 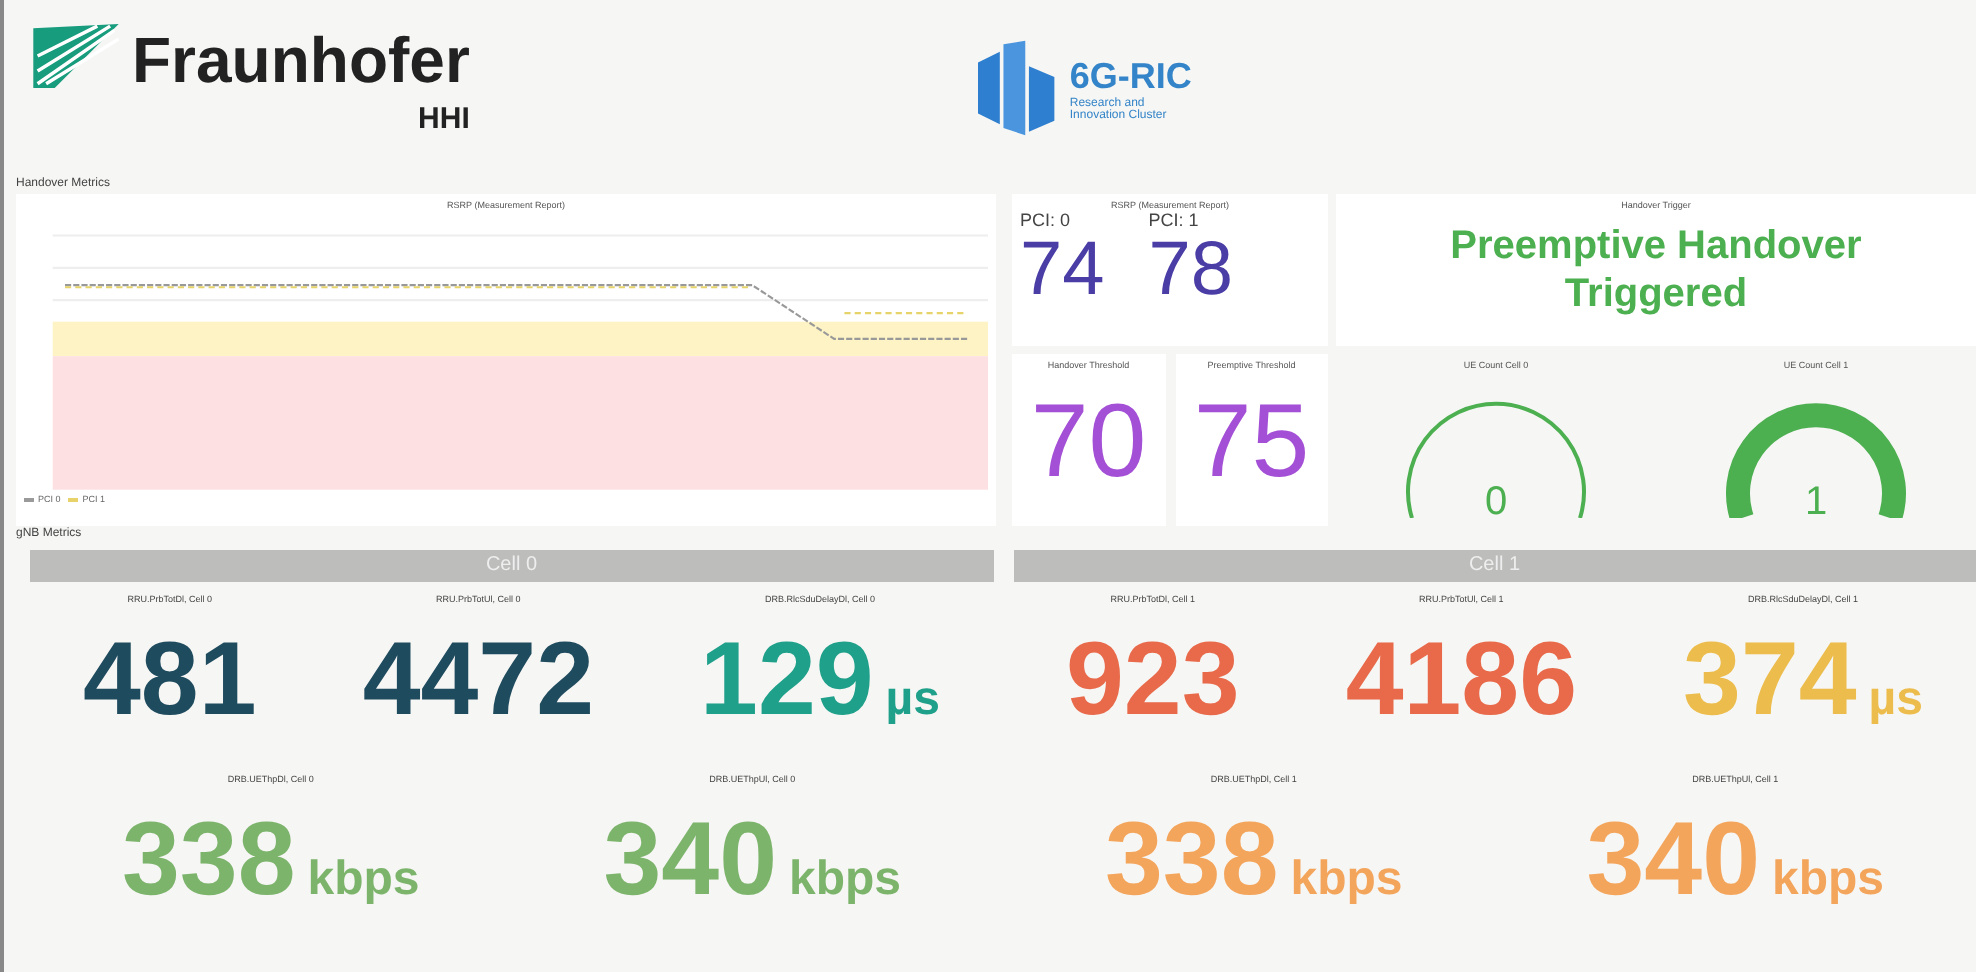 I want to click on trigger-status: Preemptive Handover Triggered, so click(x=1656, y=270).